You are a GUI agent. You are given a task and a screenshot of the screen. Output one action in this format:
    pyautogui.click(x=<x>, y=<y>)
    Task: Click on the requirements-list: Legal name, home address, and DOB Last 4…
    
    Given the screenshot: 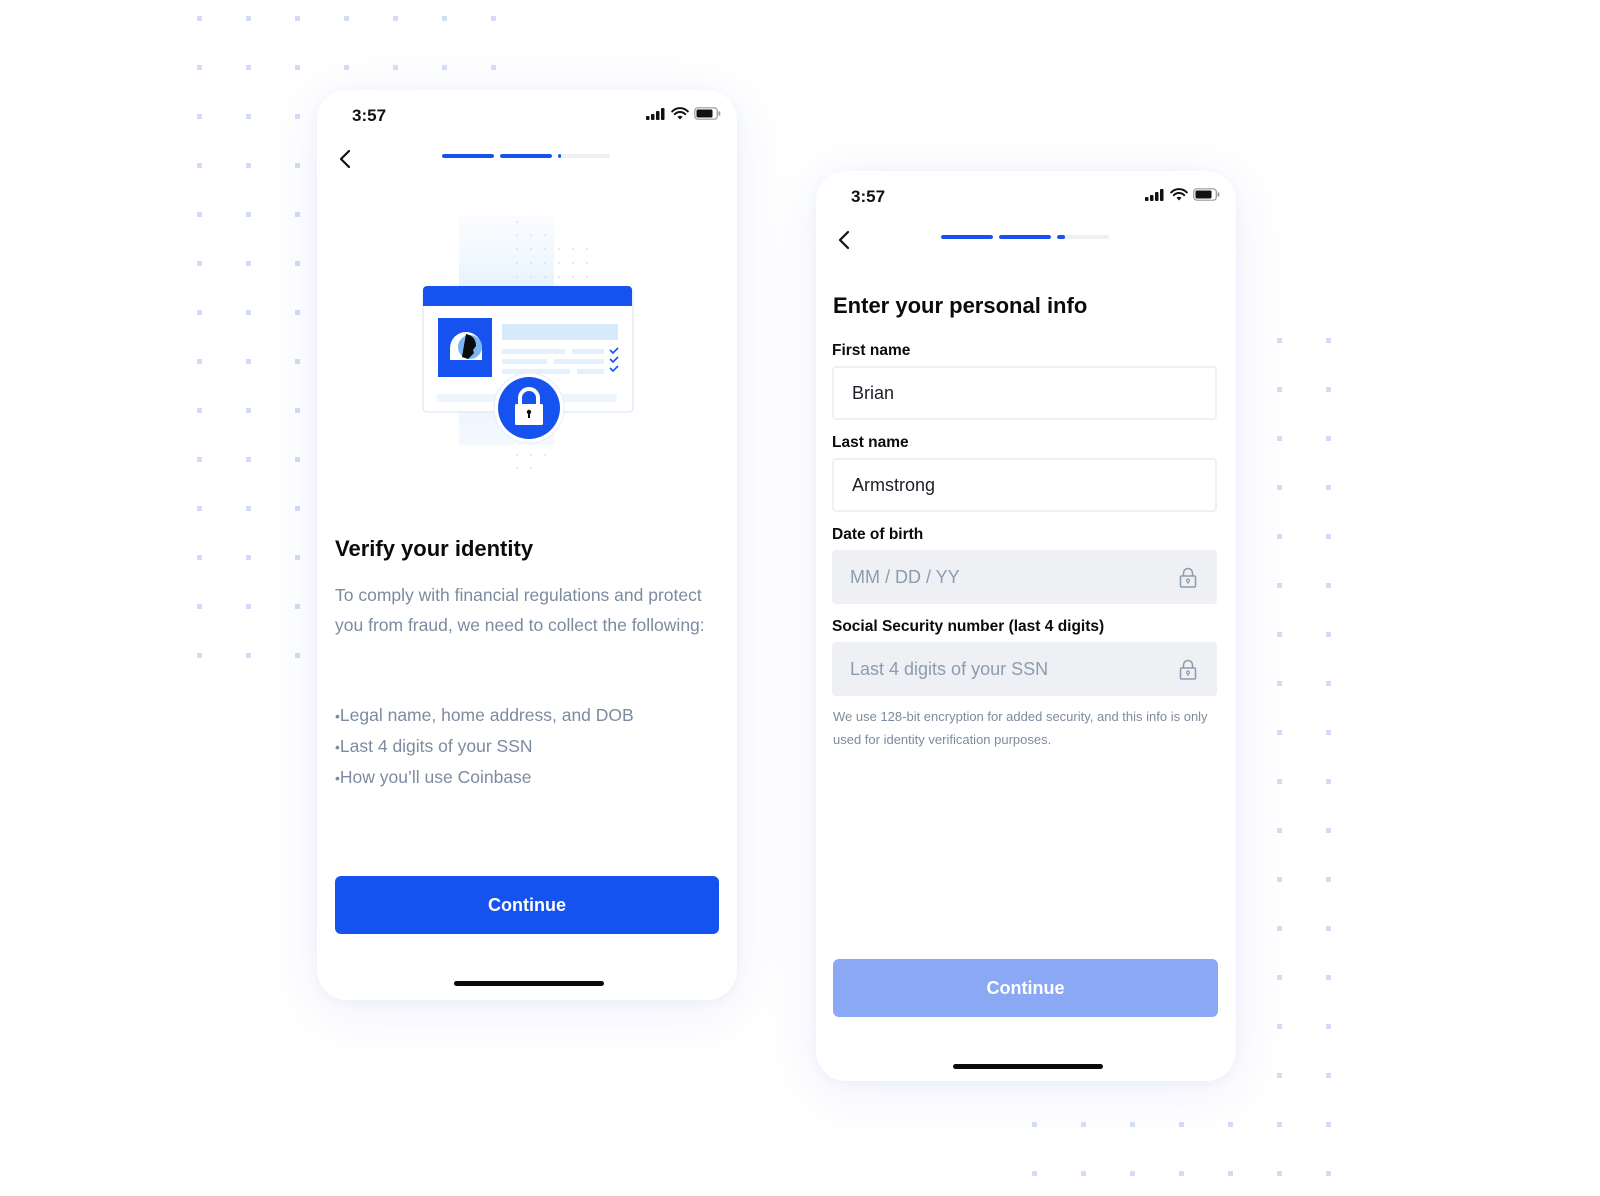 What is the action you would take?
    pyautogui.click(x=484, y=746)
    